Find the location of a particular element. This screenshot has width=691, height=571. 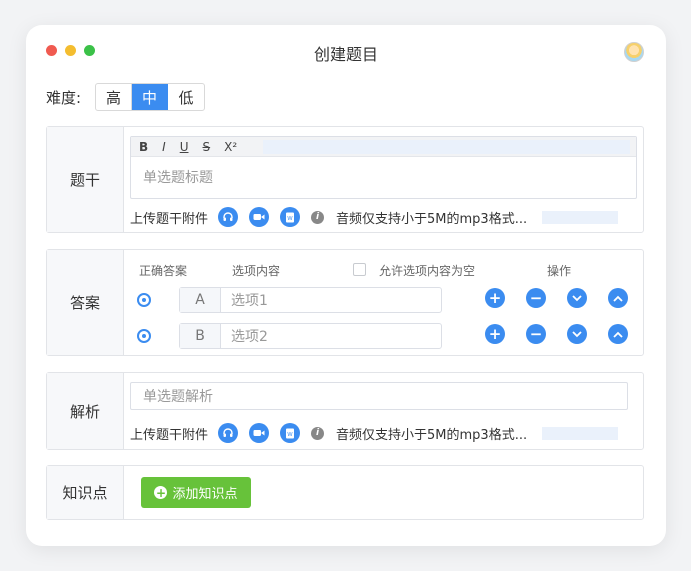

plus-circle-icon: + is located at coordinates (161, 492).